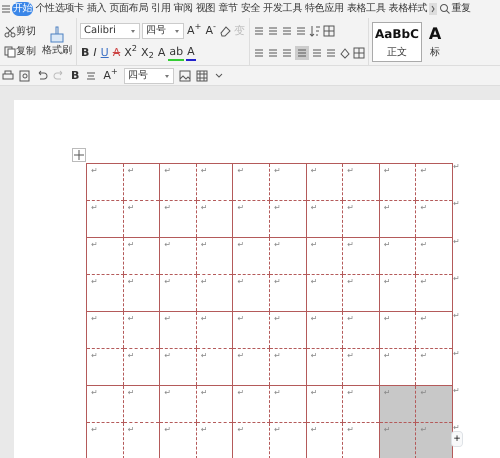  What do you see at coordinates (147, 53) in the screenshot?
I see `subscript-button: X$_{2}$` at bounding box center [147, 53].